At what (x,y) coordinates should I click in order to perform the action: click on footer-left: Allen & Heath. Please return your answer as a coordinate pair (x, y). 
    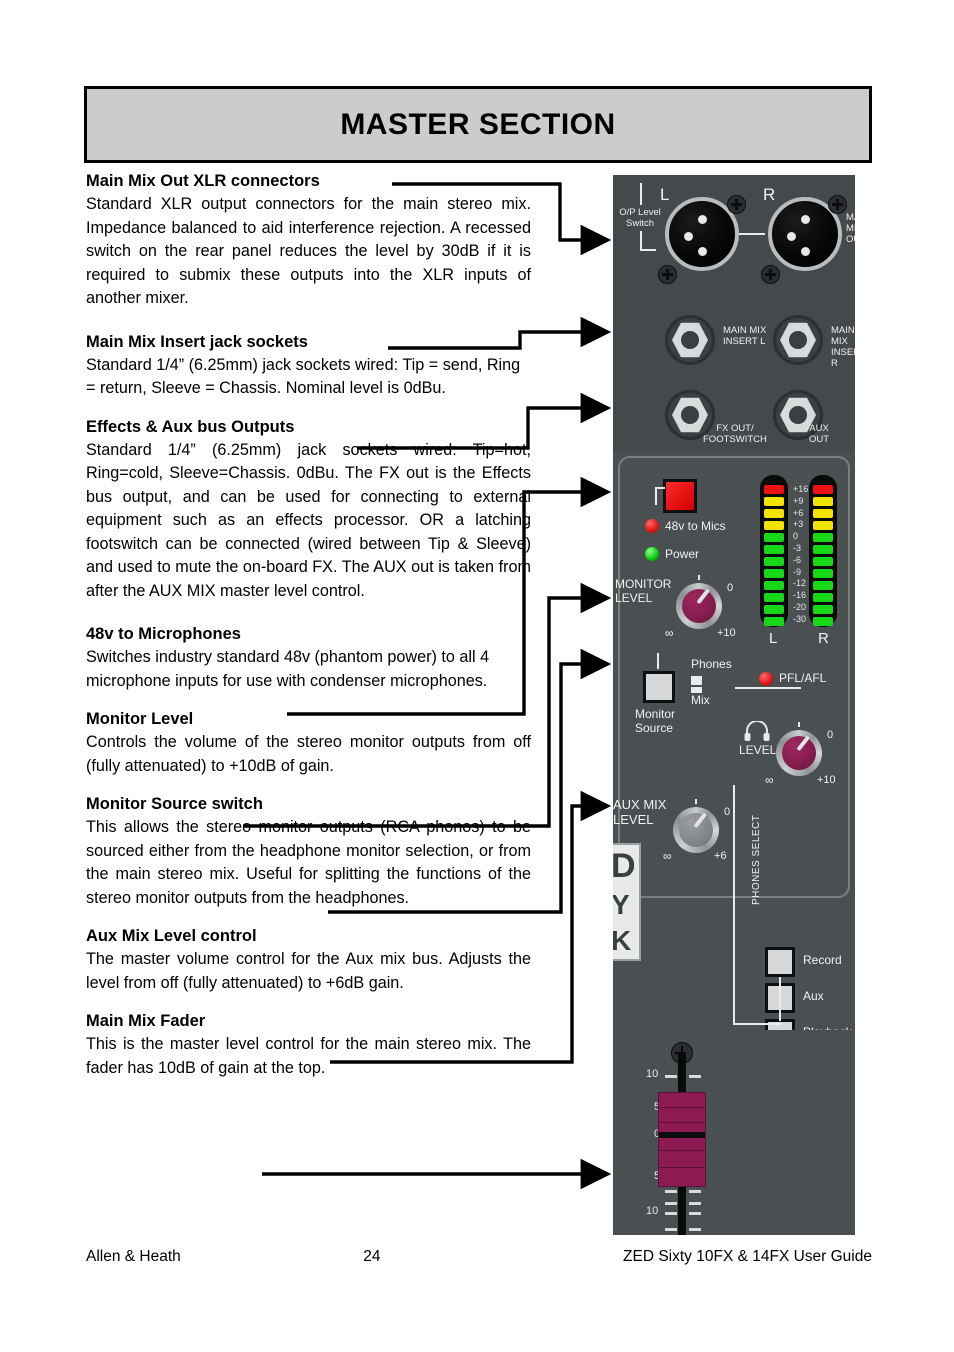
    Looking at the image, I should click on (133, 1256).